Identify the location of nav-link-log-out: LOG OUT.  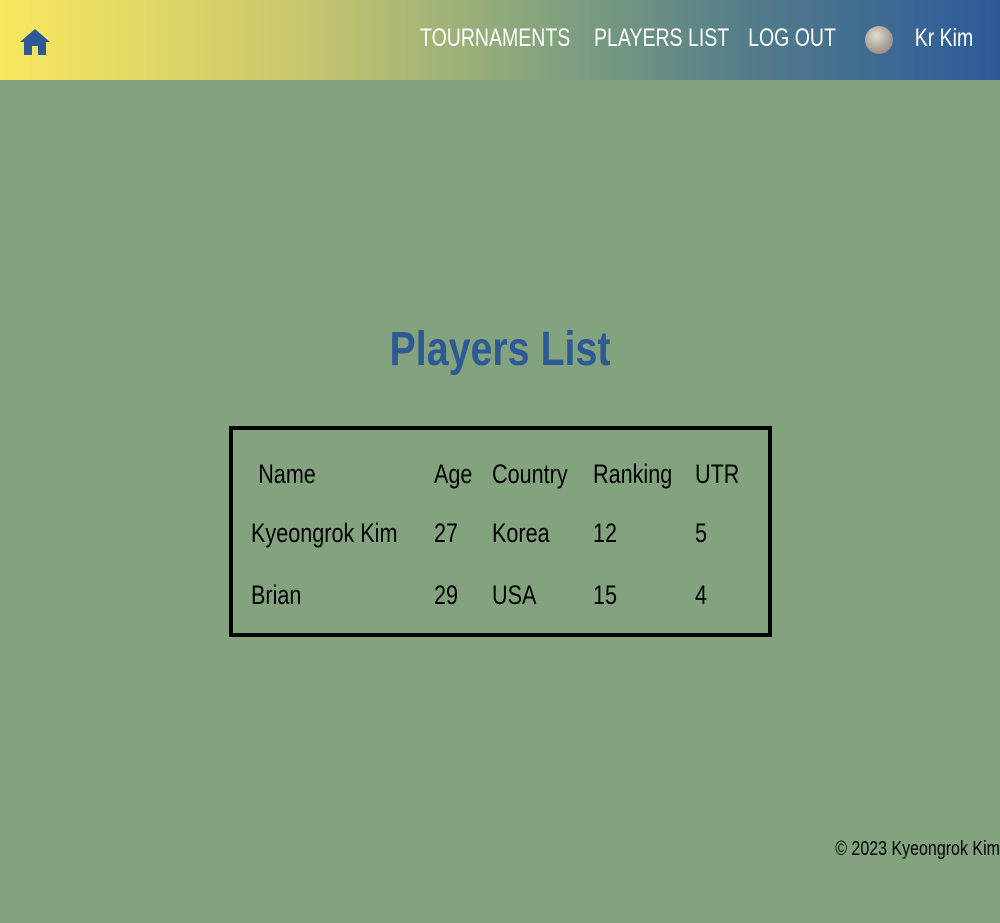
(792, 38).